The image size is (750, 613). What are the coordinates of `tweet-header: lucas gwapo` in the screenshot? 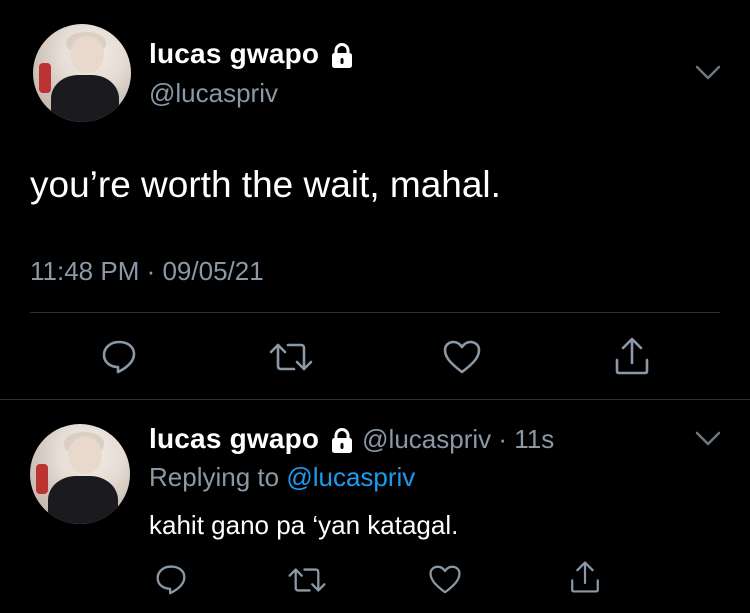 It's located at (251, 56).